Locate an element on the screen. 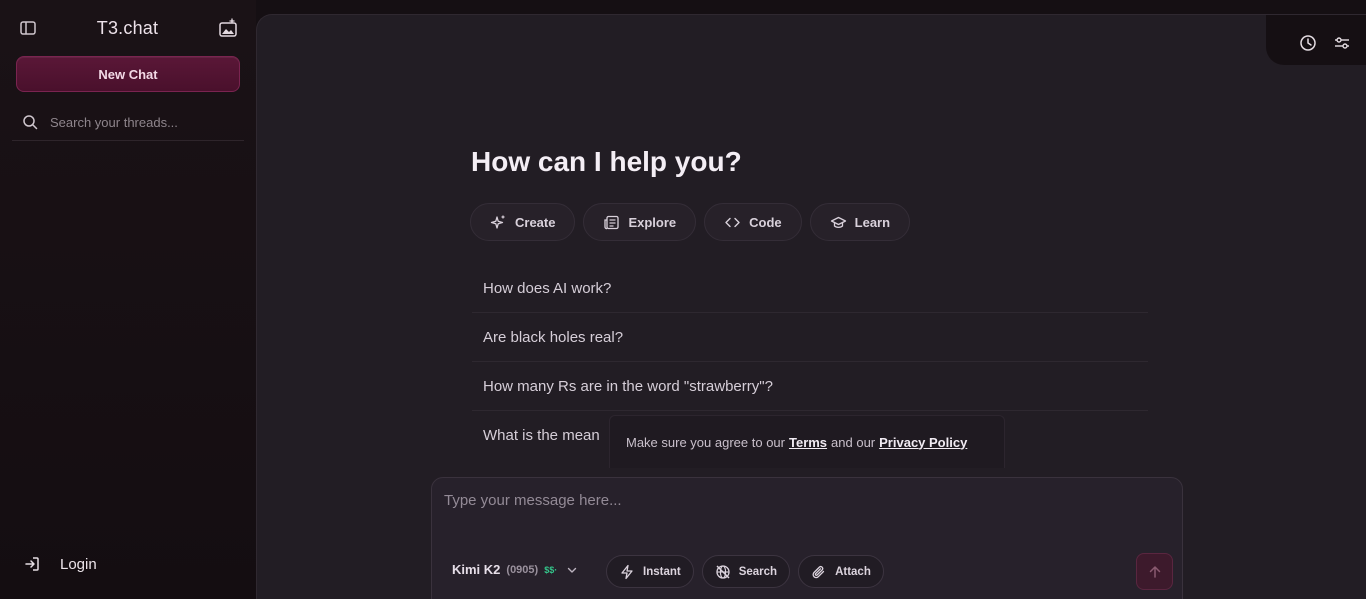 The image size is (1366, 599). category-chips: Create Explore Code Learn is located at coordinates (690, 222).